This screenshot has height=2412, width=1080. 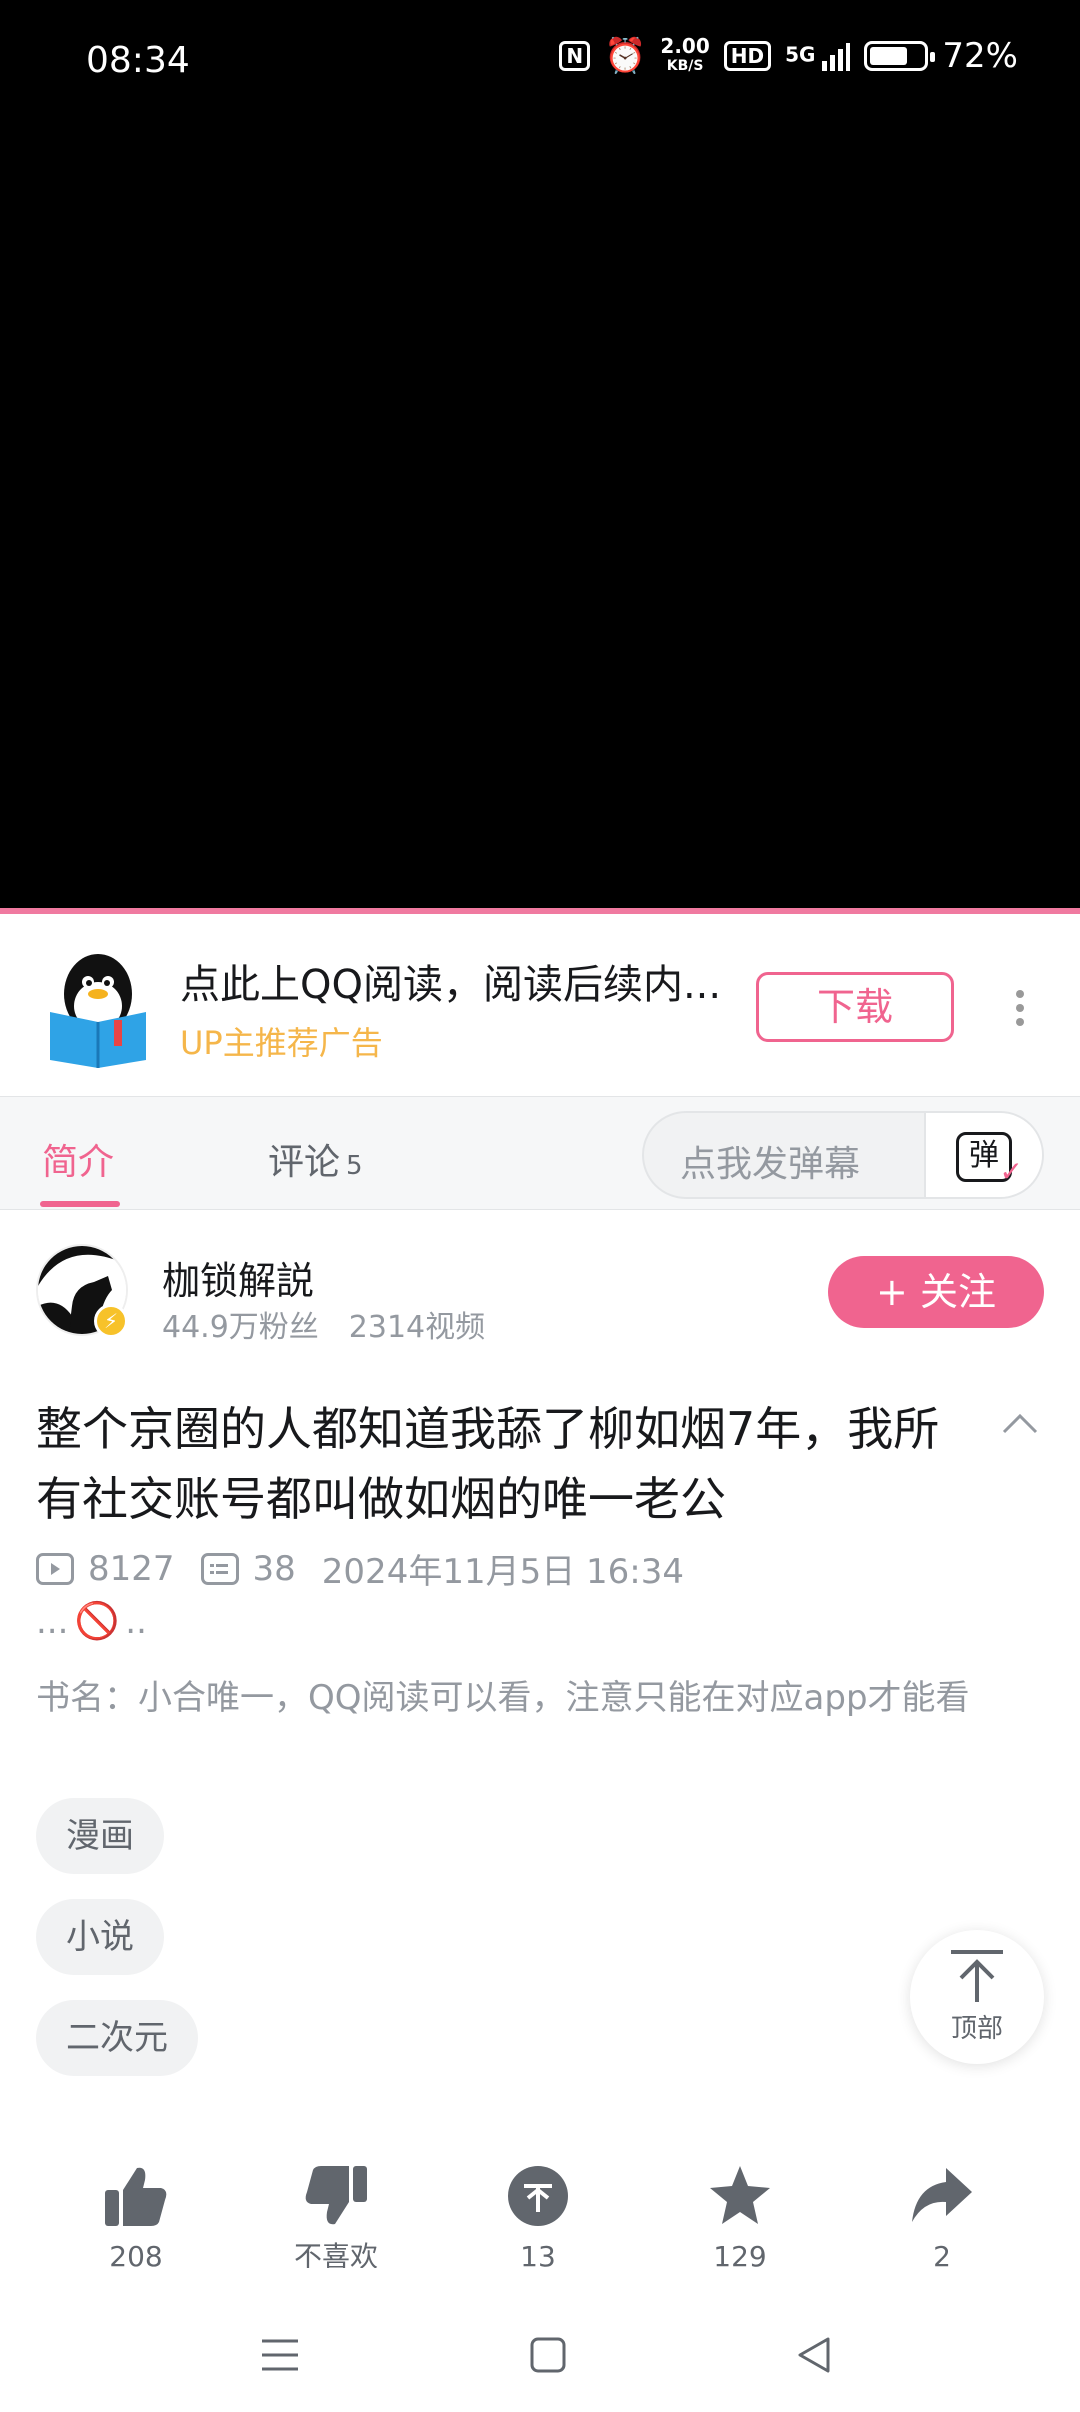 I want to click on tab-bar: 简介 评论 5 点我发弹幕 弹, so click(x=540, y=1153).